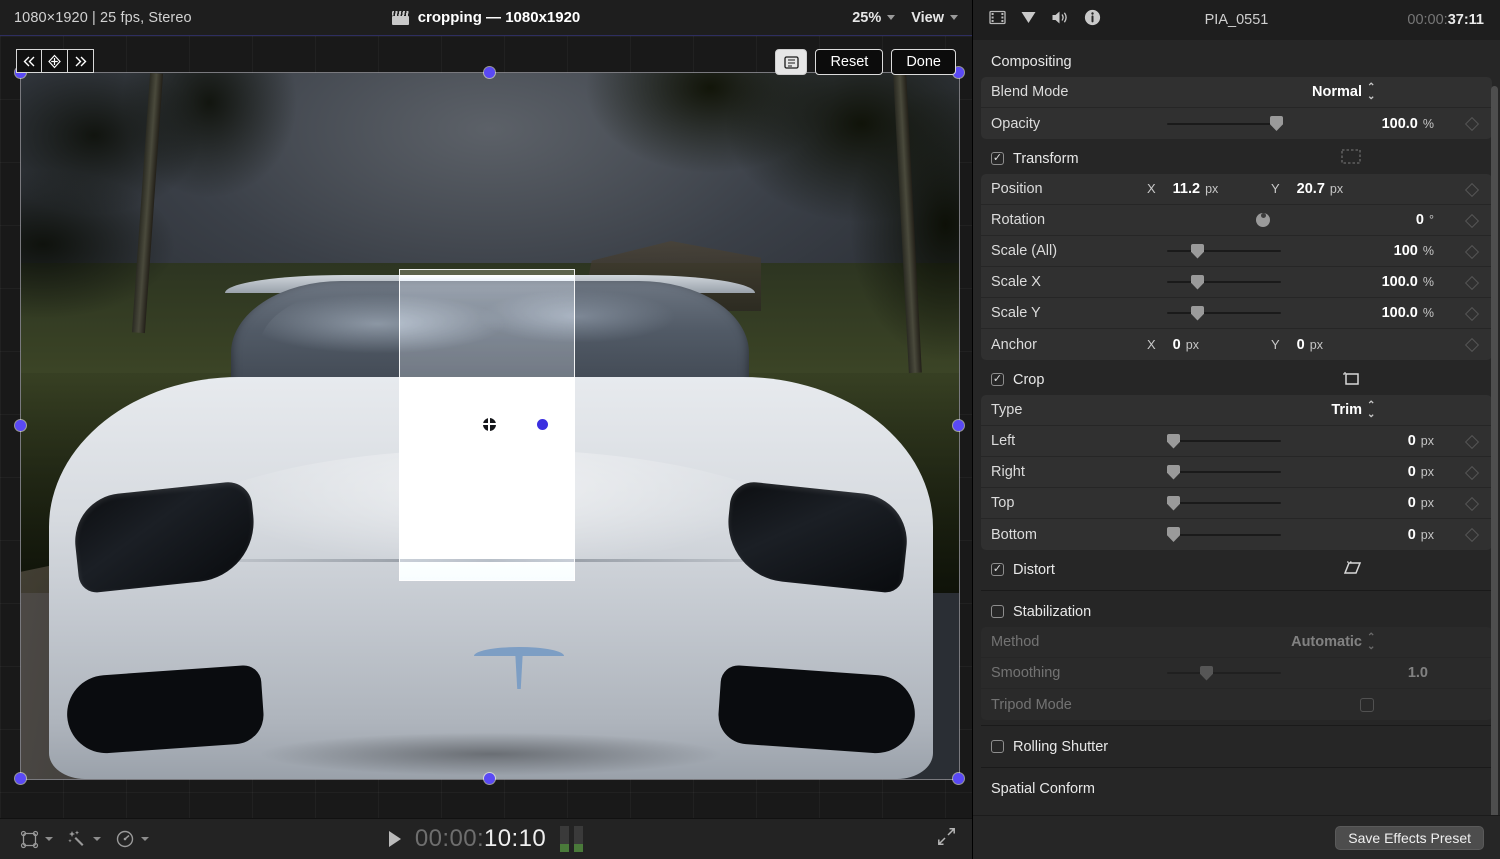  I want to click on stabilization-enable-checkbox, so click(997, 611).